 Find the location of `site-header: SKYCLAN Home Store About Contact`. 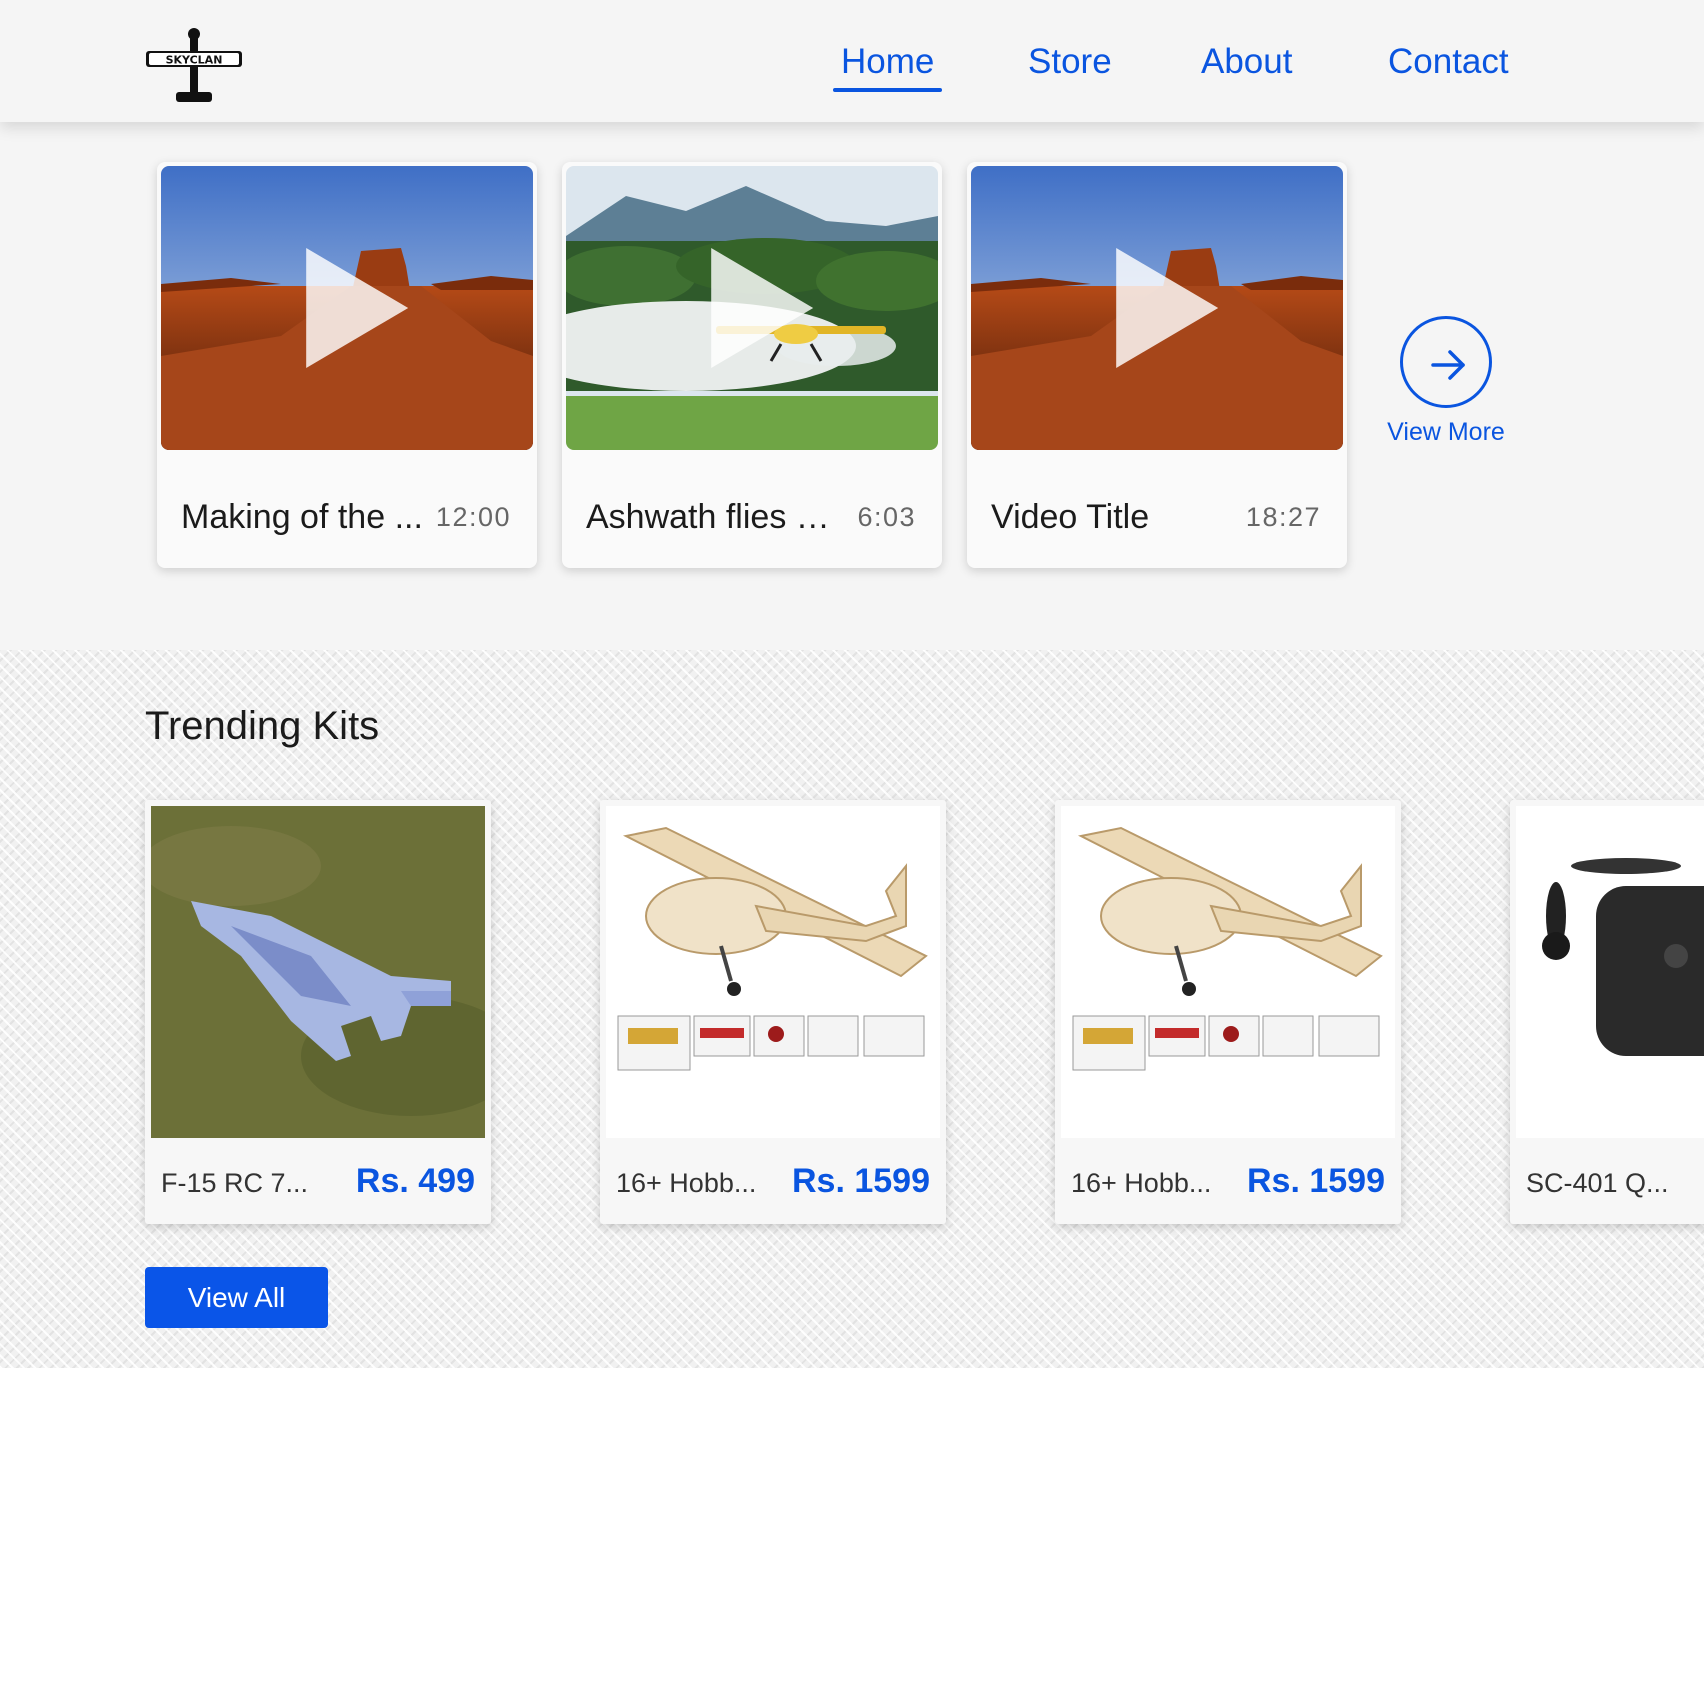

site-header: SKYCLAN Home Store About Contact is located at coordinates (852, 61).